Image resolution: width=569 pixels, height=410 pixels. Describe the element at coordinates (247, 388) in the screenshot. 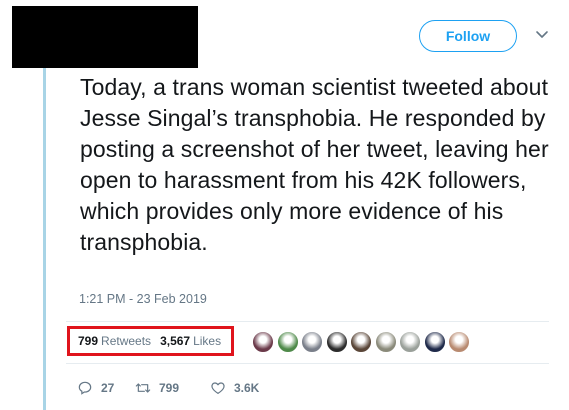

I see `like-count: 3.6K` at that location.